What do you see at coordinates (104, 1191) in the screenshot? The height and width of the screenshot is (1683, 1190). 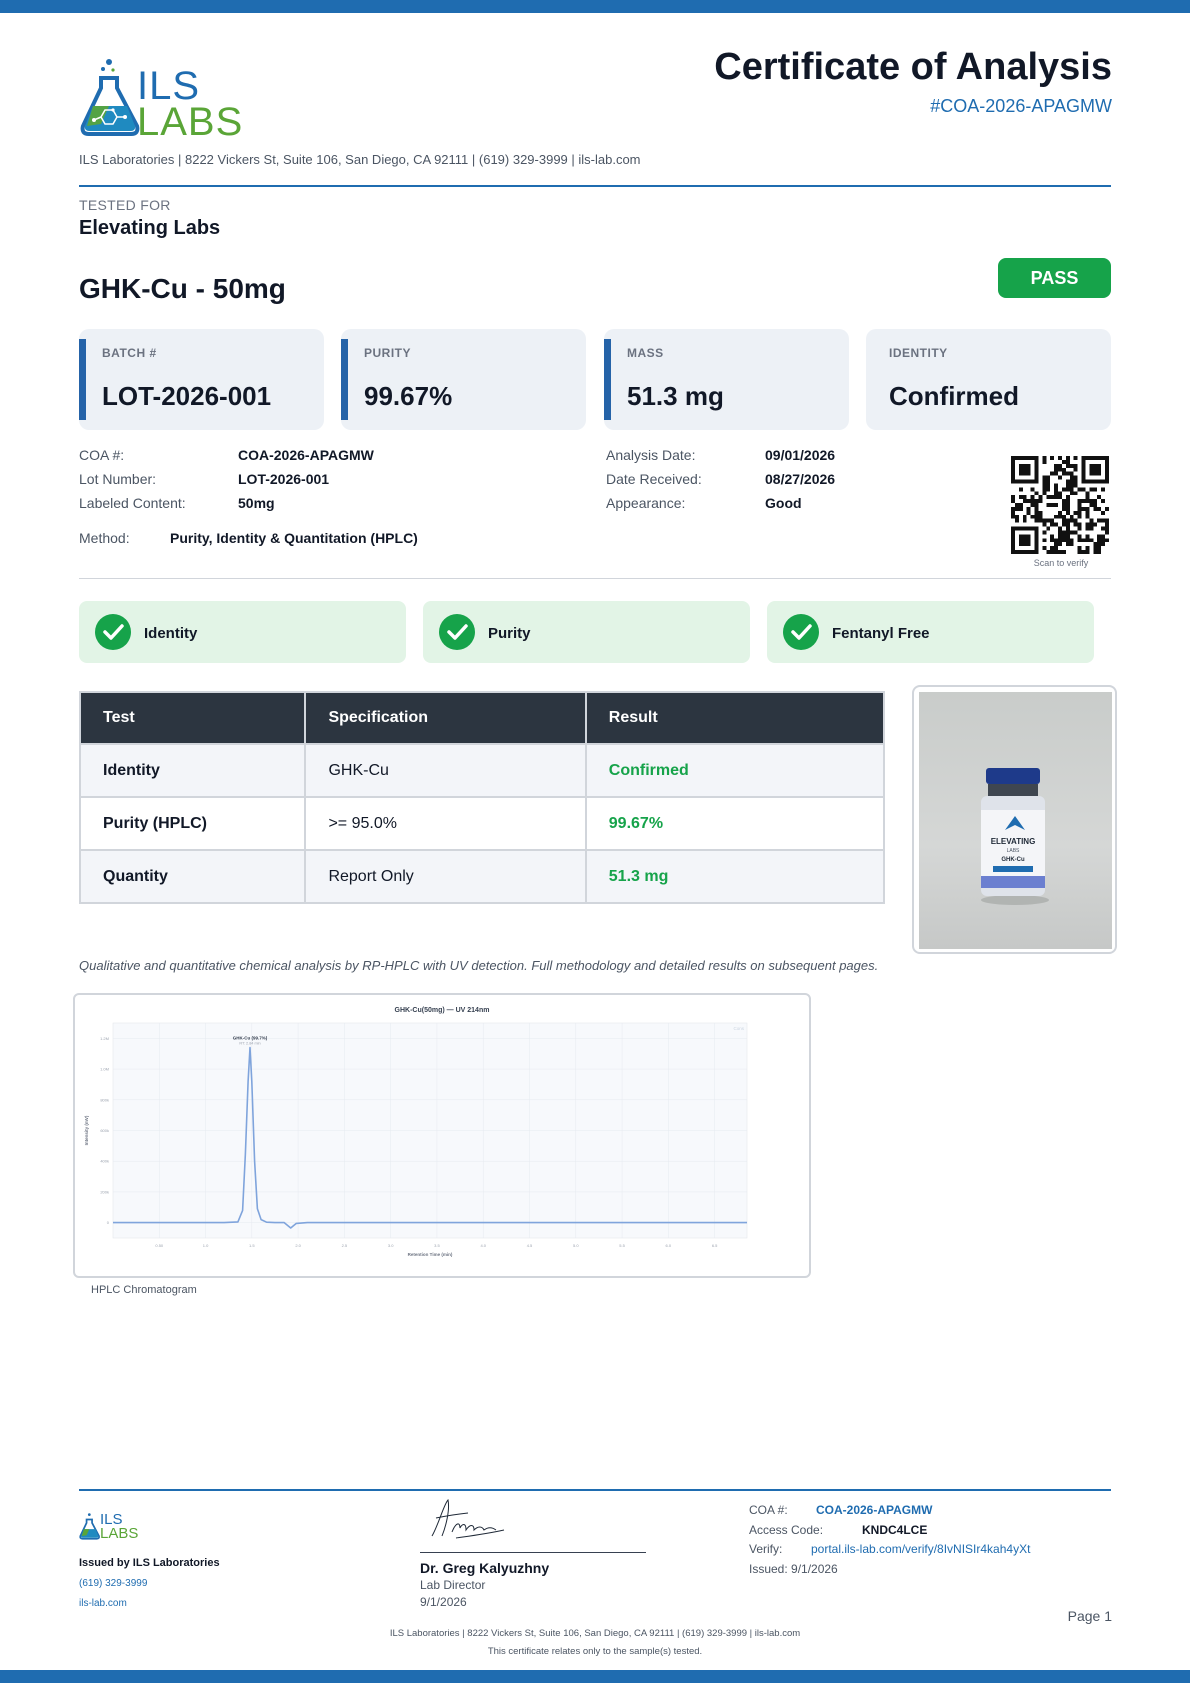 I see `y-tick-label: 200k` at bounding box center [104, 1191].